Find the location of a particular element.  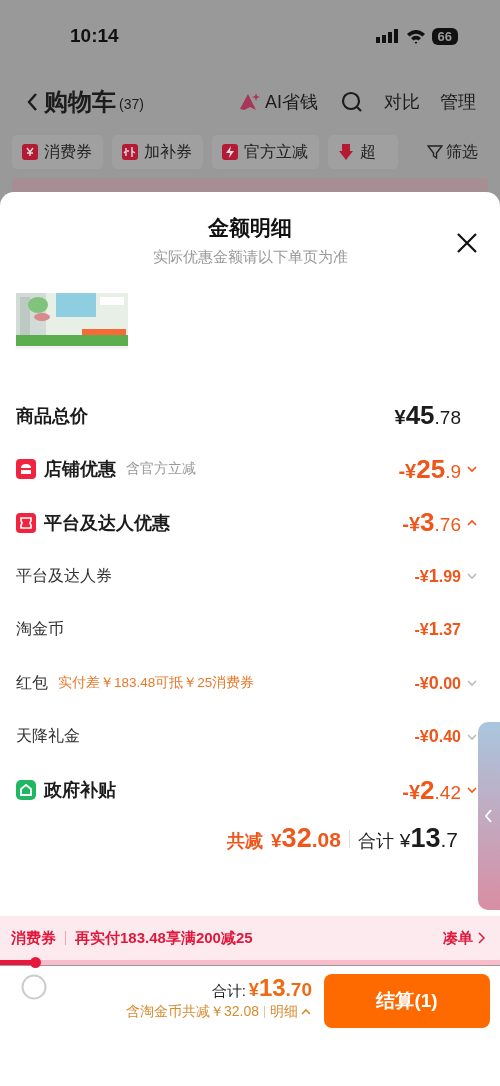

discount-amount: -¥0.40 is located at coordinates (437, 737).